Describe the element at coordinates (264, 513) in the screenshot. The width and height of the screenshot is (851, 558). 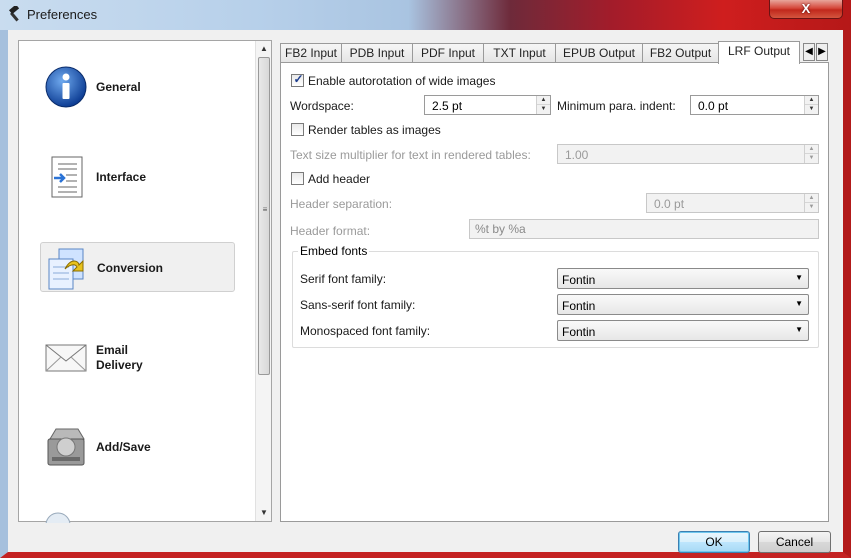
I see `scroll-down-icon: ▼` at that location.